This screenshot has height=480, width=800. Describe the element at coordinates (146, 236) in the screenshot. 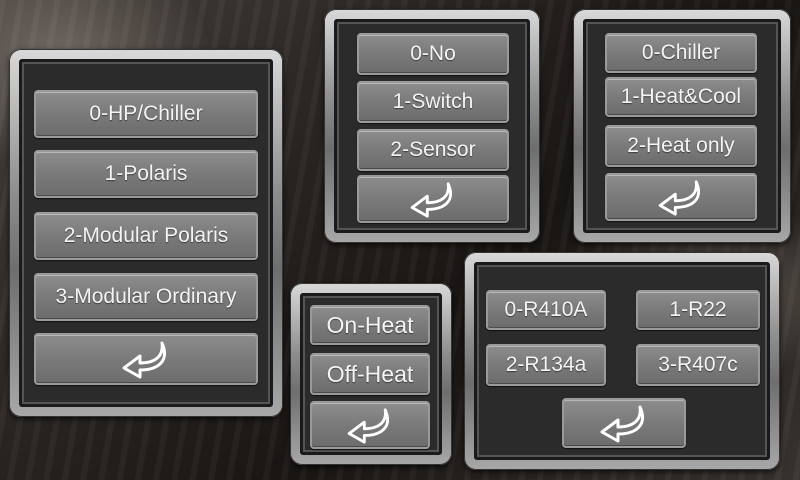

I see `option-modular-polaris-button: 2-Modular Polaris` at that location.